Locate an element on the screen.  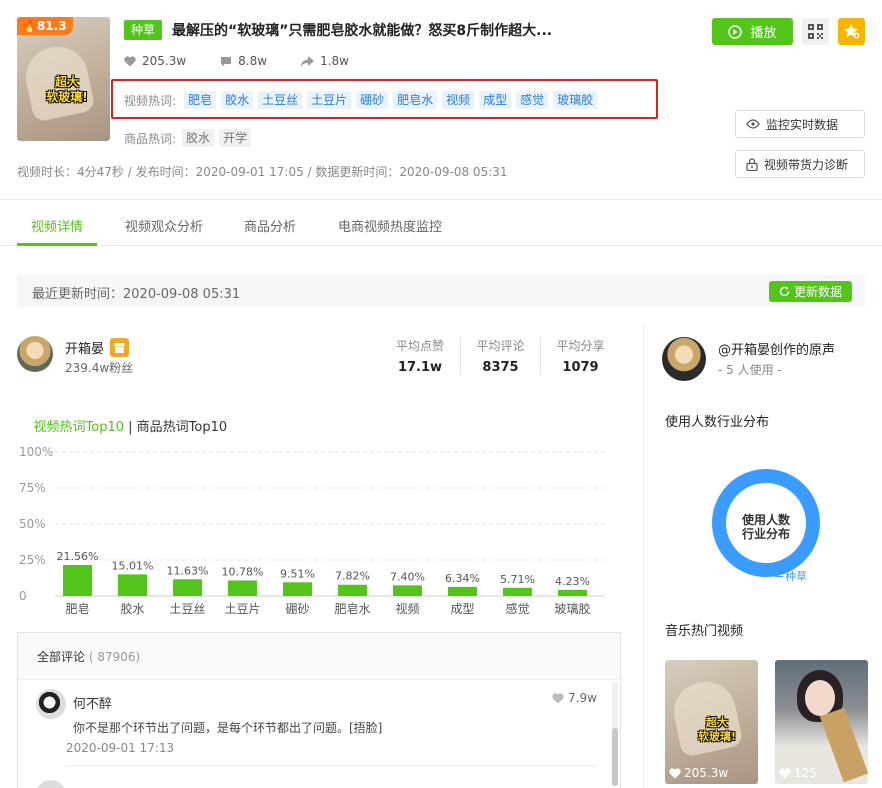
author-avatar is located at coordinates (35, 354).